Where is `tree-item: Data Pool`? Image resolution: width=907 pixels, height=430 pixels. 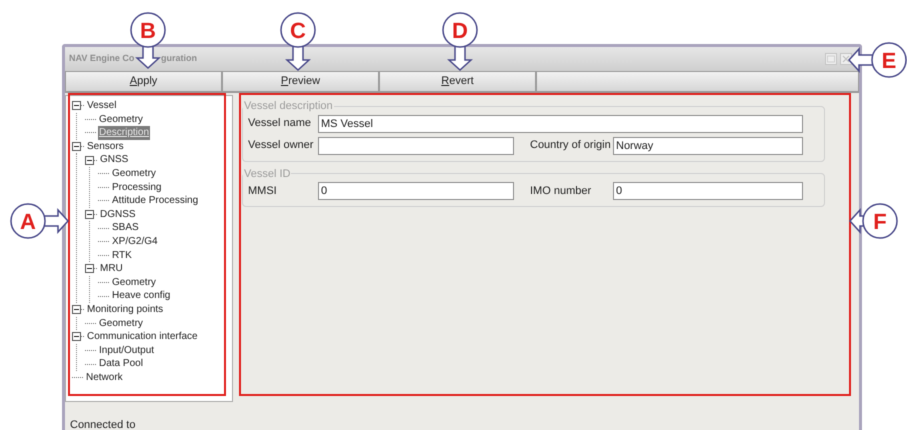
tree-item: Data Pool is located at coordinates (121, 364).